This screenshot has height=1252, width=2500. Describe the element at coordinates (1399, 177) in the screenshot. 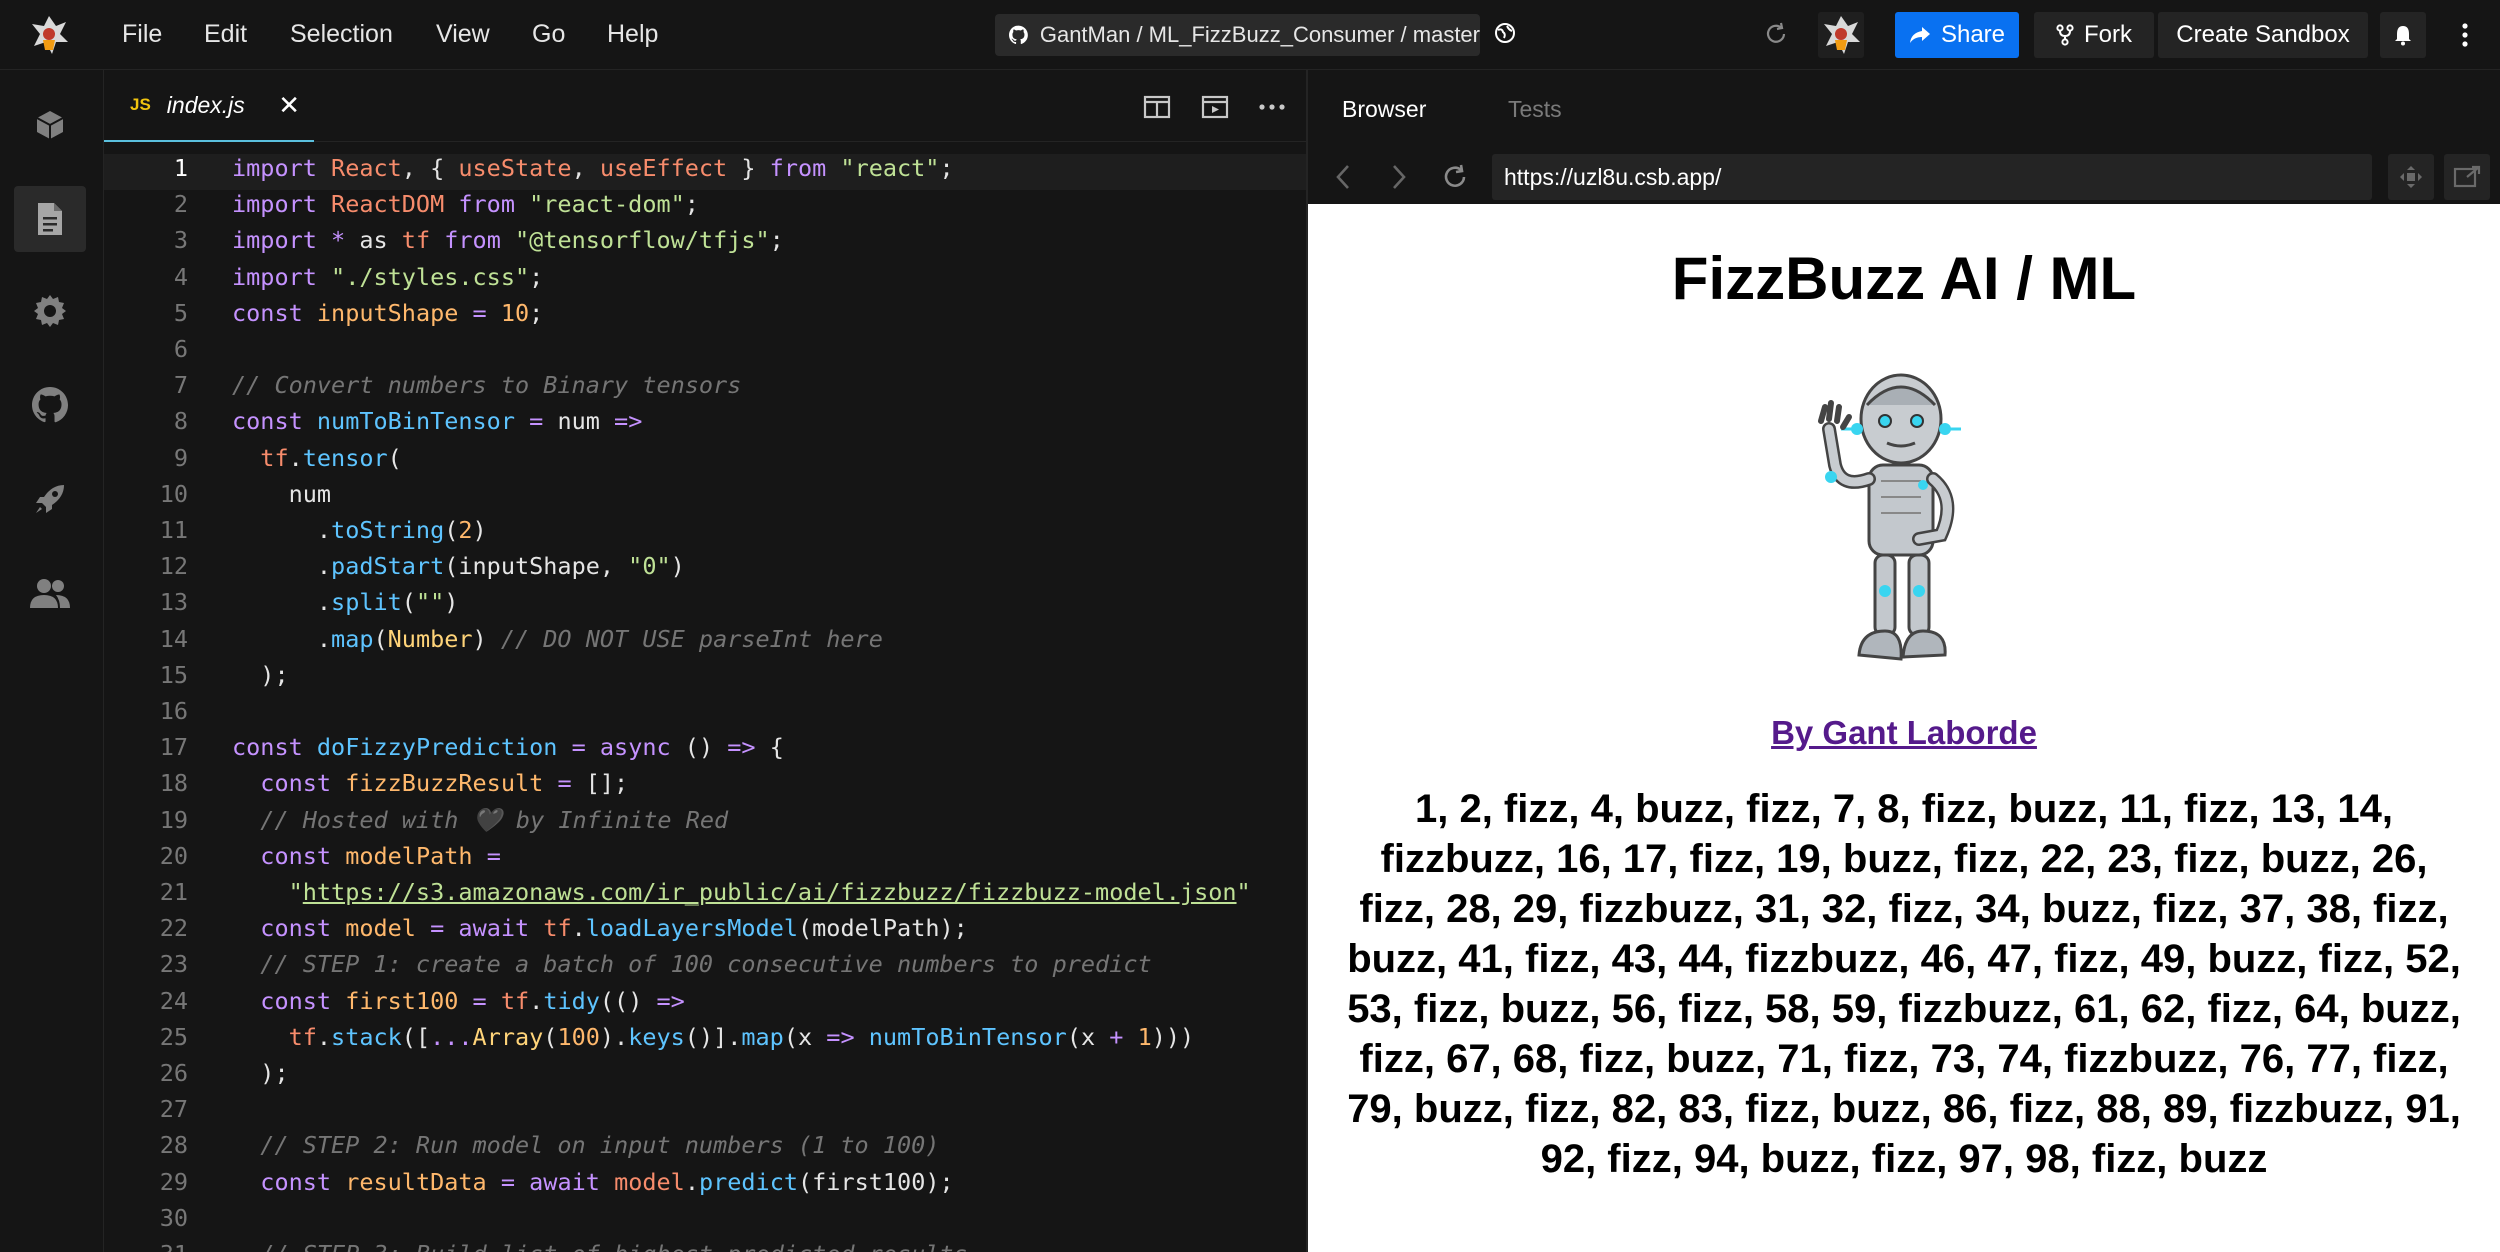

I see `forward-icon` at that location.